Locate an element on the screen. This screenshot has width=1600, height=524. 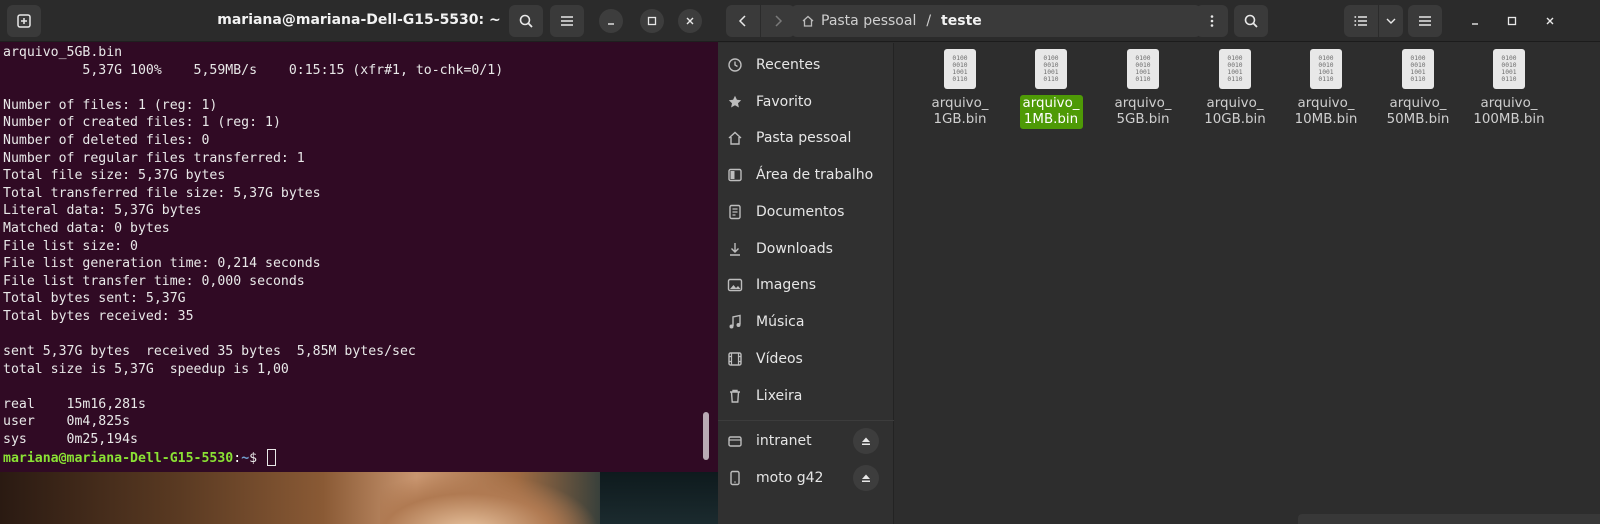
view-toggle-button is located at coordinates (1361, 21).